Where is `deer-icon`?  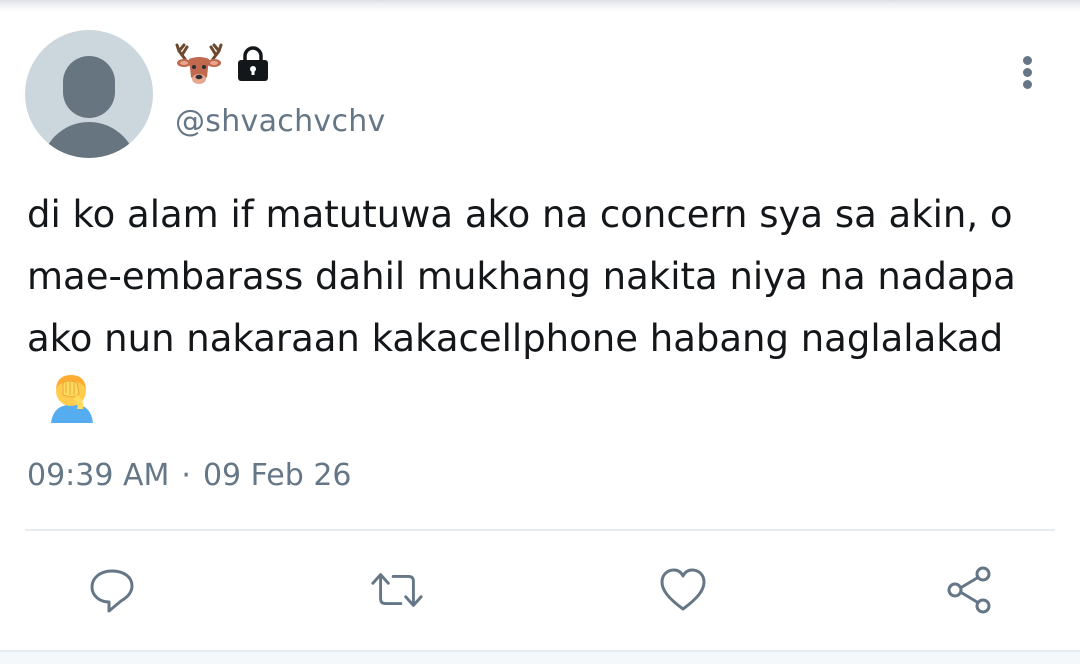 deer-icon is located at coordinates (199, 63).